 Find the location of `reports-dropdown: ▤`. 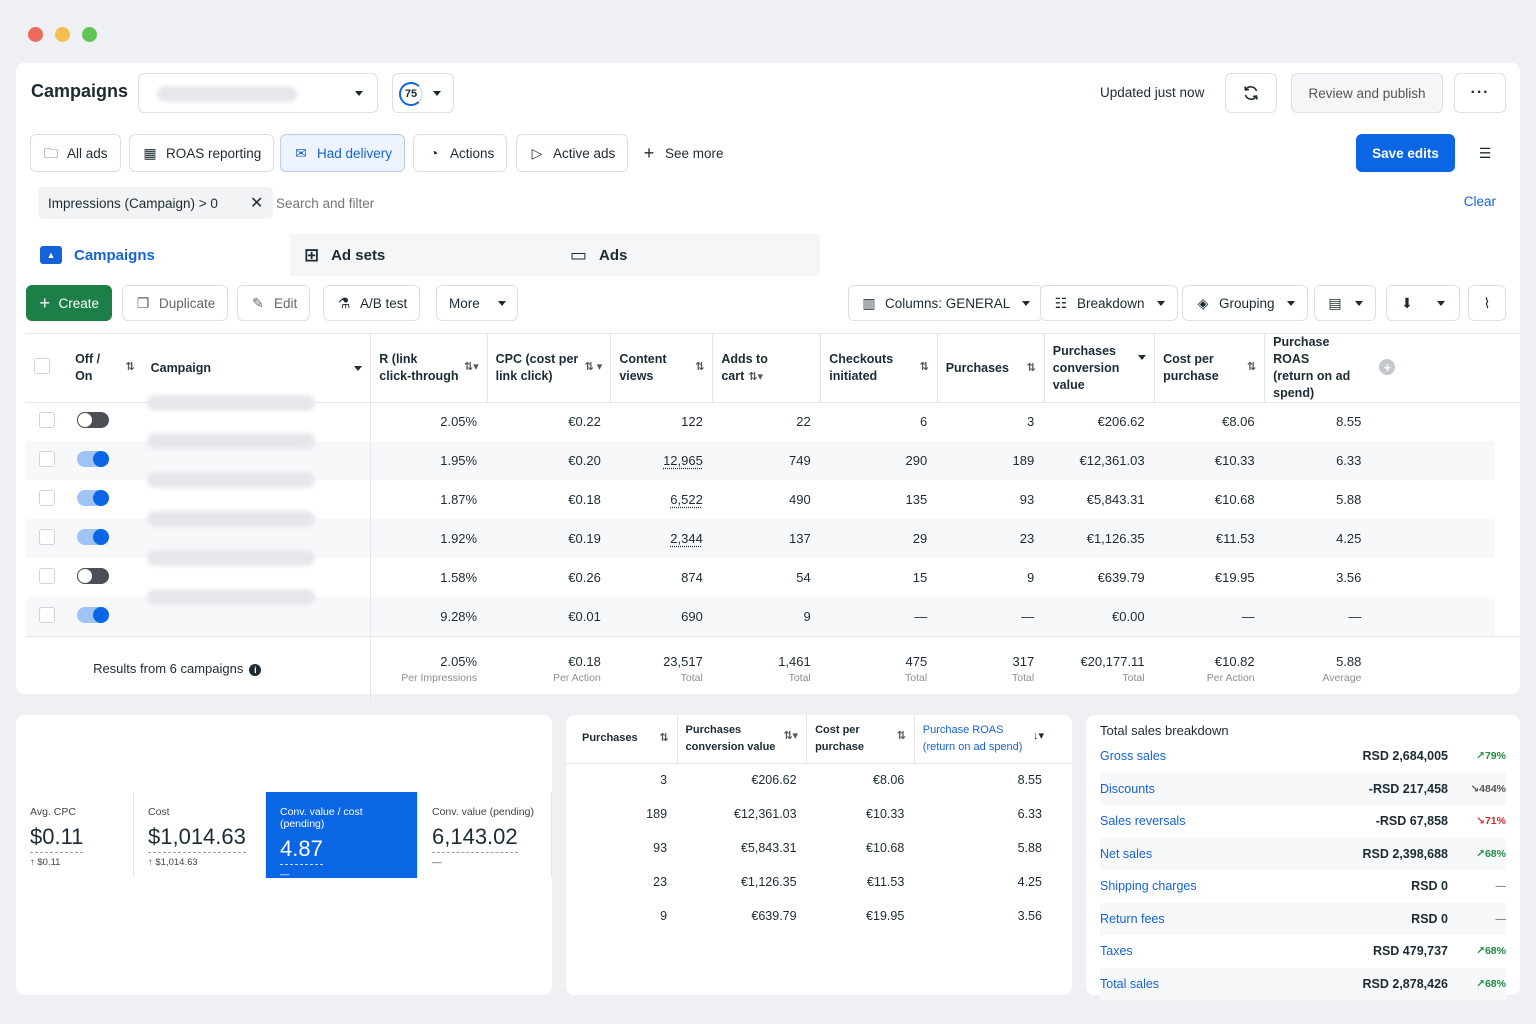

reports-dropdown: ▤ is located at coordinates (1345, 303).